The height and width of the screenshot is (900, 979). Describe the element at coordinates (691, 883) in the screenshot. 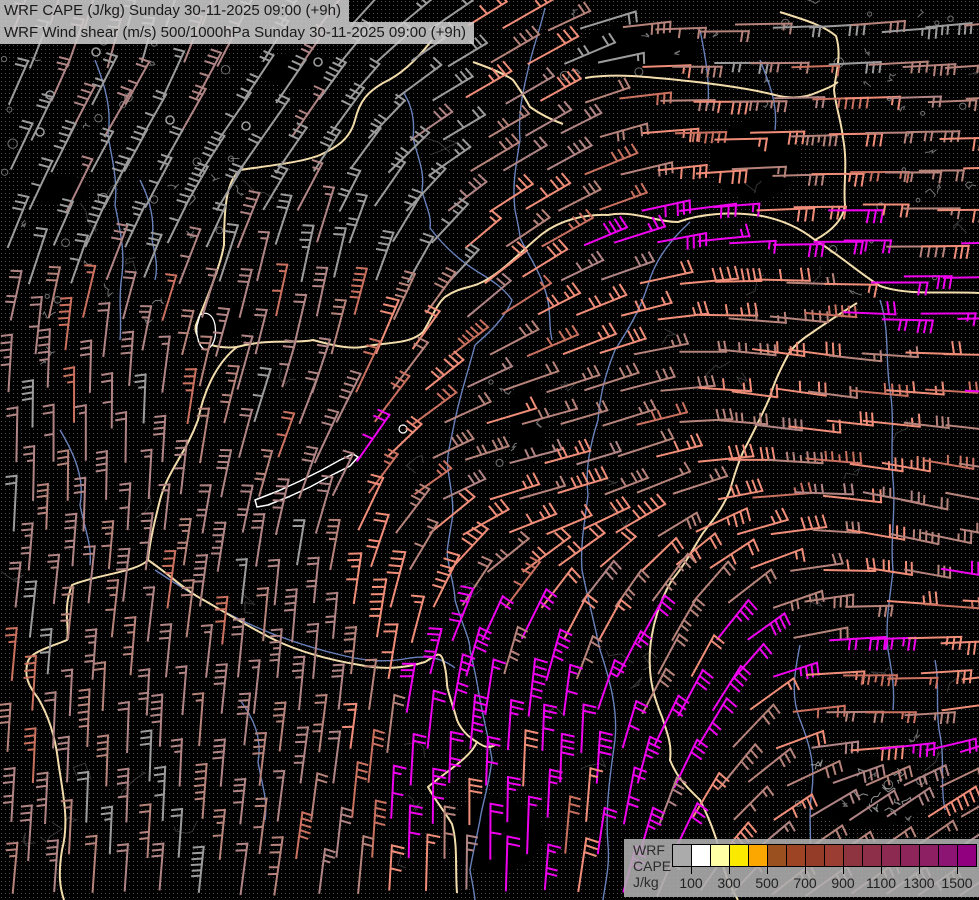

I see `legend-tick-label: 100` at that location.